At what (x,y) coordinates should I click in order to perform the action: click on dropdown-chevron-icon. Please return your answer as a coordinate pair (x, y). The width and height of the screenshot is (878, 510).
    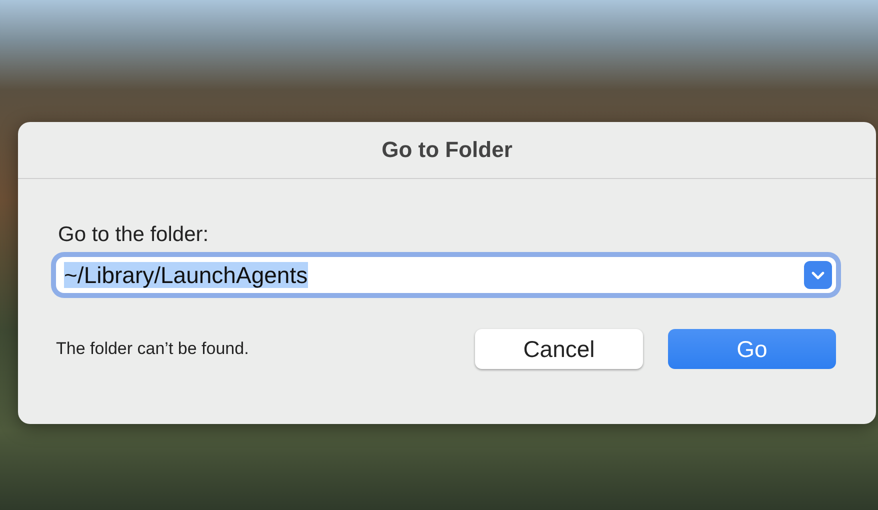
    Looking at the image, I should click on (818, 275).